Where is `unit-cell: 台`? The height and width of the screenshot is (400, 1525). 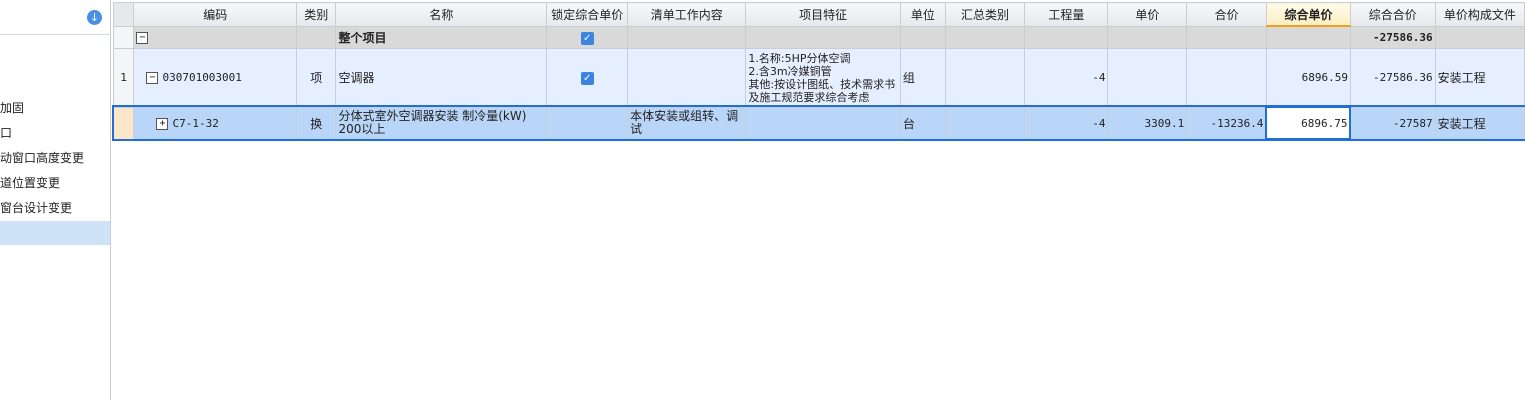 unit-cell: 台 is located at coordinates (922, 123).